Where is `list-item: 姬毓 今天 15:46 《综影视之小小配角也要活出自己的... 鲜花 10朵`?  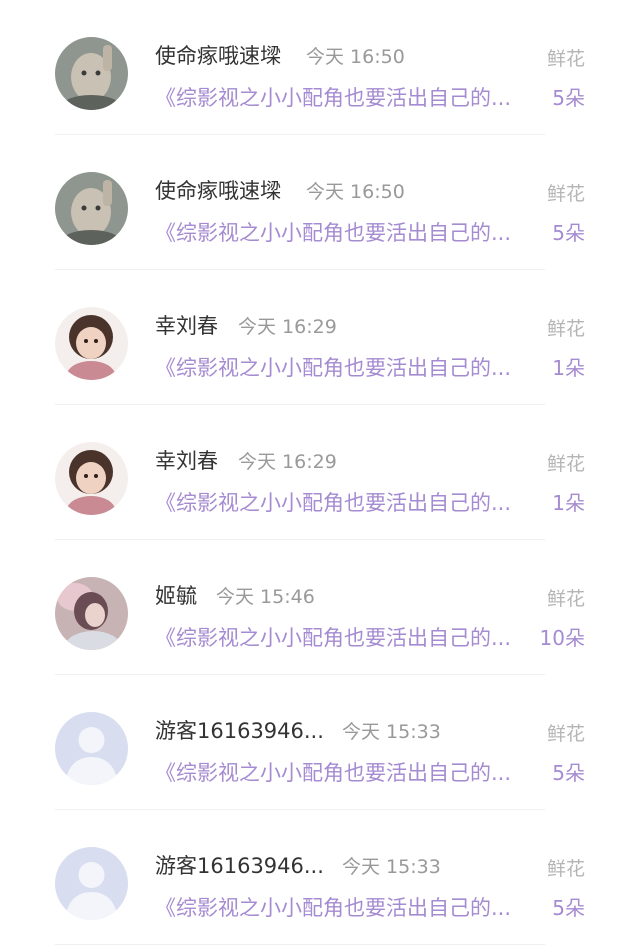
list-item: 姬毓 今天 15:46 《综影视之小小配角也要活出自己的... 鲜花 10朵 is located at coordinates (320, 607).